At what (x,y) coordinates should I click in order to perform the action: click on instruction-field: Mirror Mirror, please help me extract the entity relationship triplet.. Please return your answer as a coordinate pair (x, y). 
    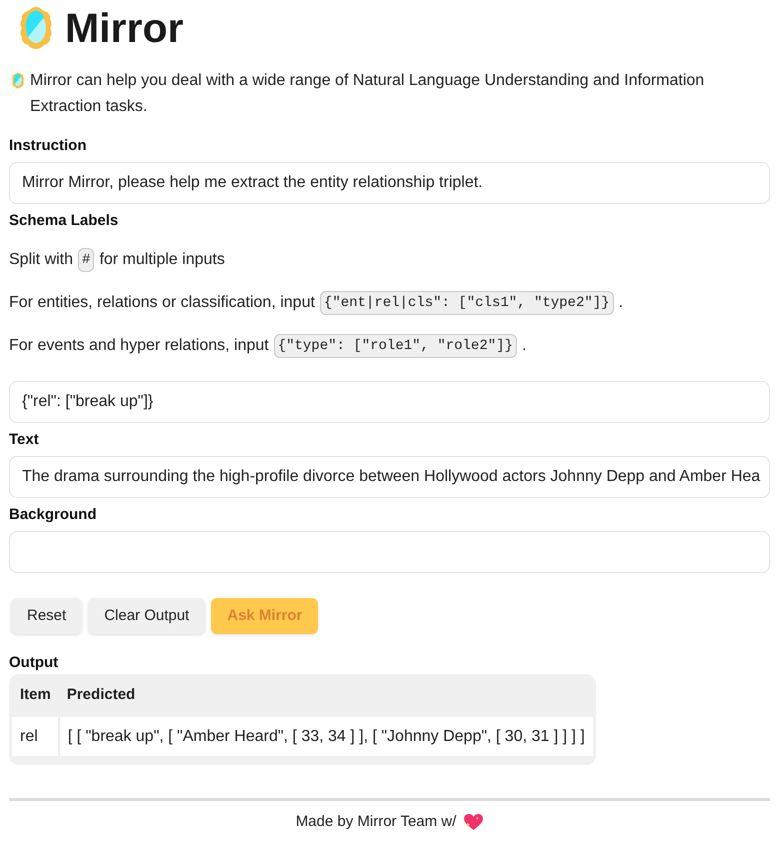
    Looking at the image, I should click on (389, 183).